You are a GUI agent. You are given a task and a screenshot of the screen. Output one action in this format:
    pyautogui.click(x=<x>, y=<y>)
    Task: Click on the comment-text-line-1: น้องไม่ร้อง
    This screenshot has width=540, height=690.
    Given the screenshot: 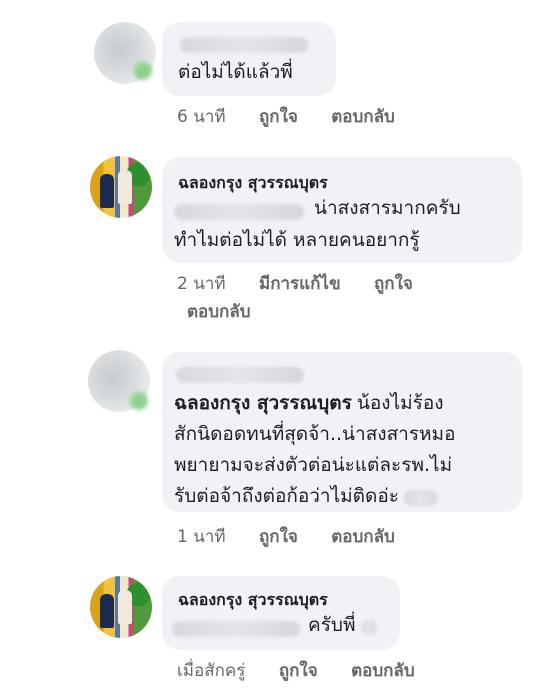 What is the action you would take?
    pyautogui.click(x=400, y=403)
    